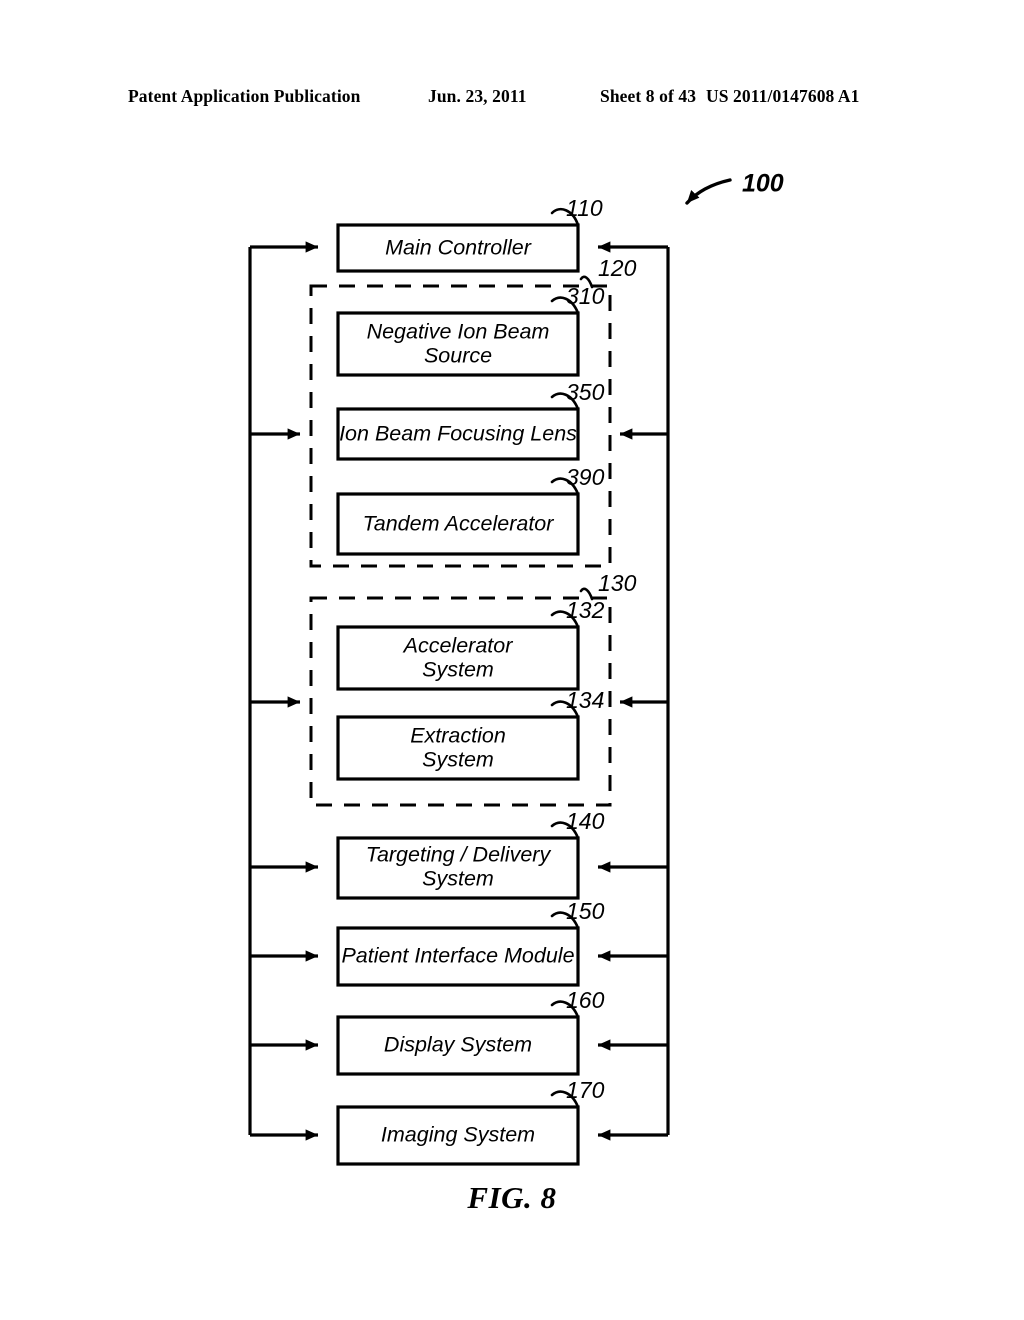 The width and height of the screenshot is (1024, 1320). I want to click on ref-number-132: 132, so click(585, 610).